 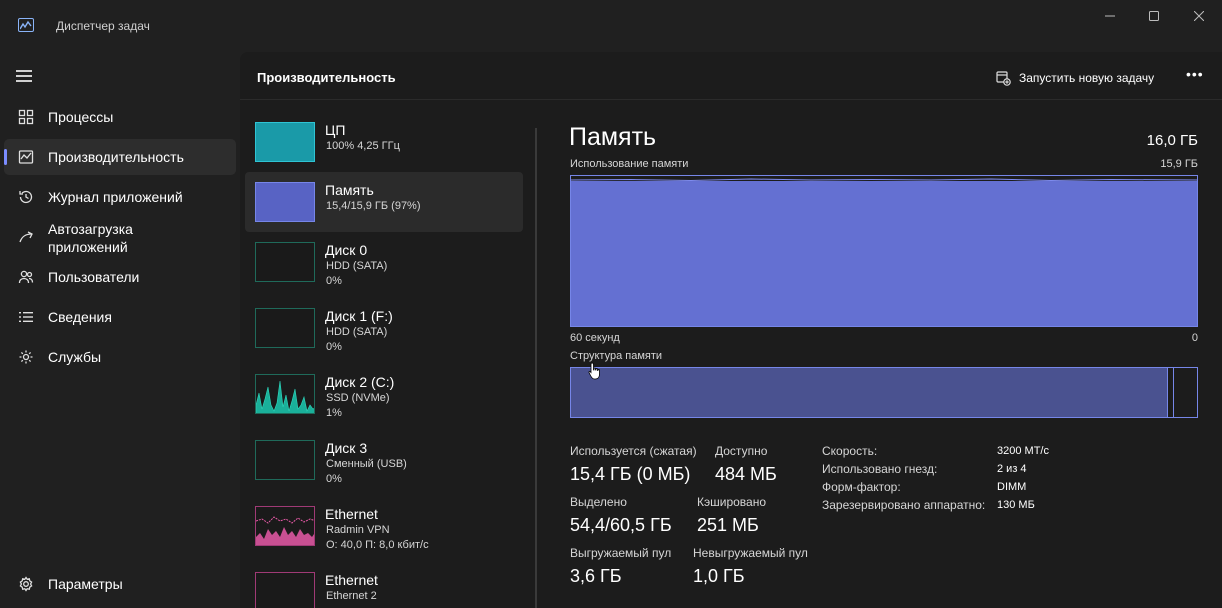 I want to click on new-task-icon, so click(x=1003, y=78).